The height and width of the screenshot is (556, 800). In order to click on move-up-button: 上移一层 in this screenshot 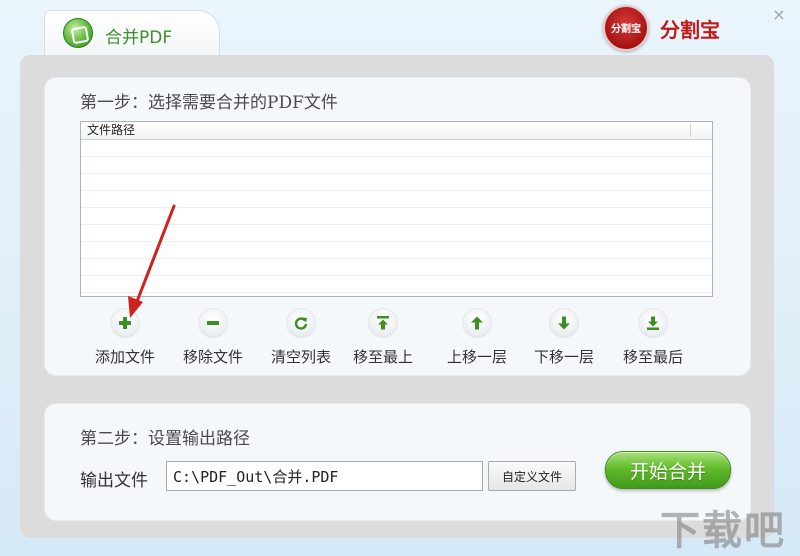, I will do `click(477, 337)`.